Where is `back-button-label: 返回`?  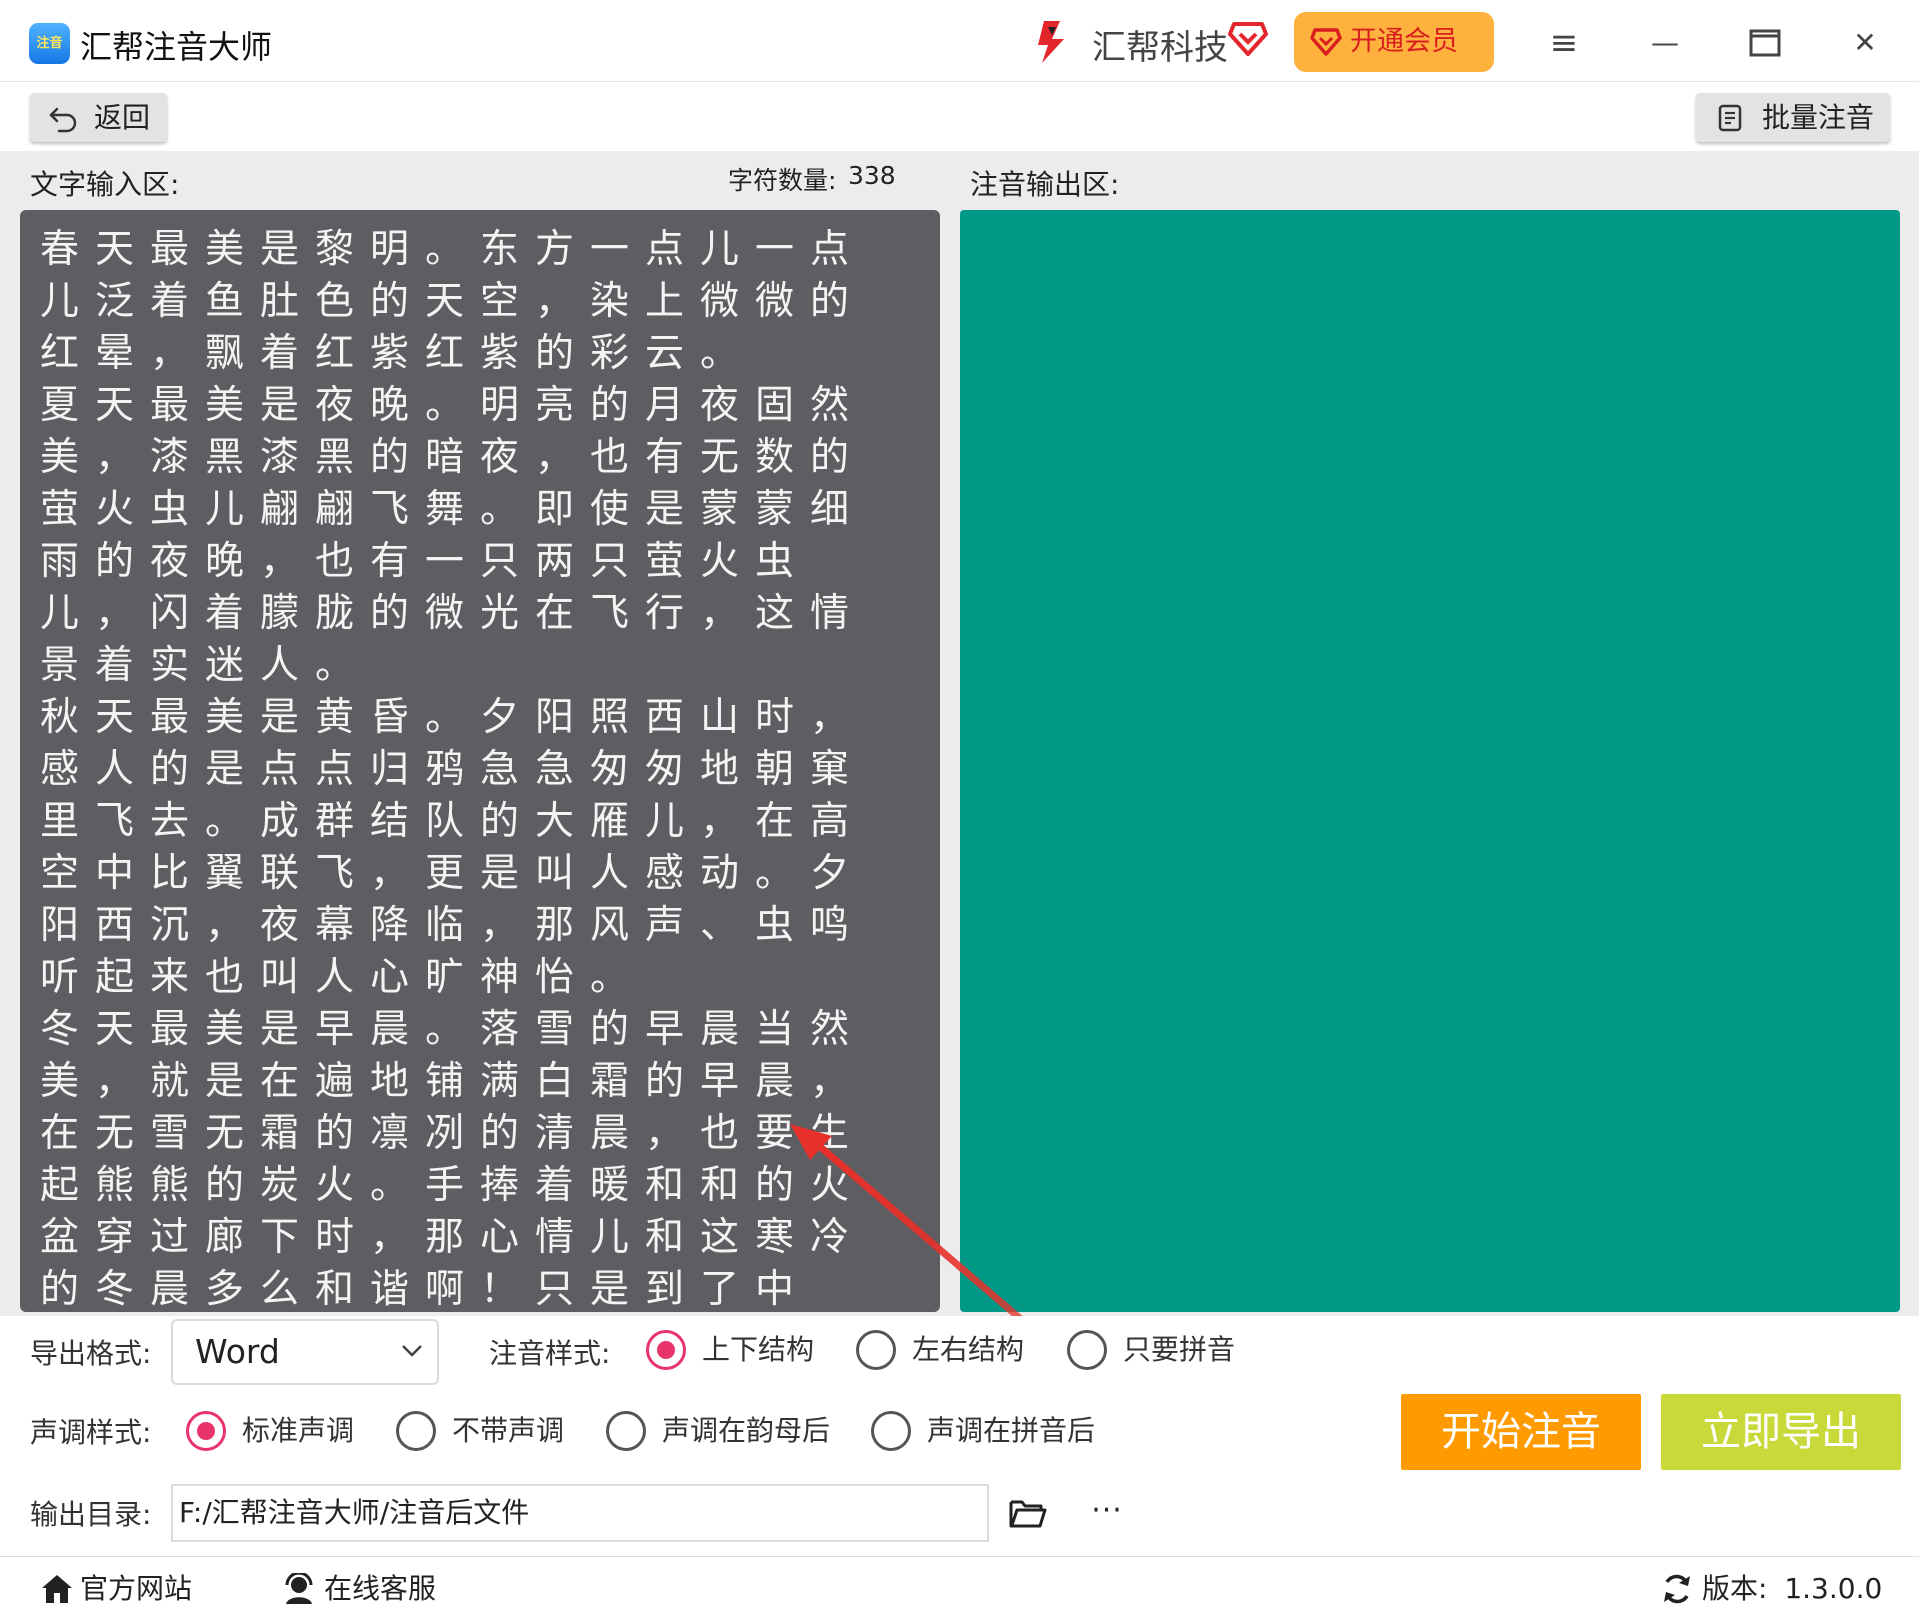 back-button-label: 返回 is located at coordinates (122, 117).